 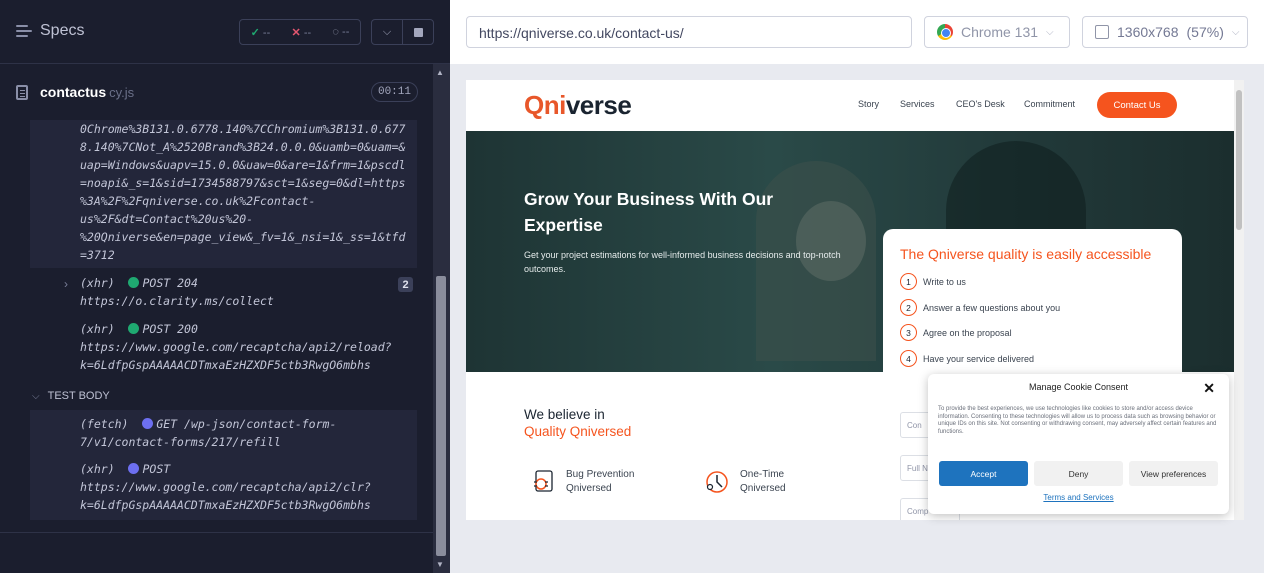 I want to click on passed-count: --, so click(x=266, y=32).